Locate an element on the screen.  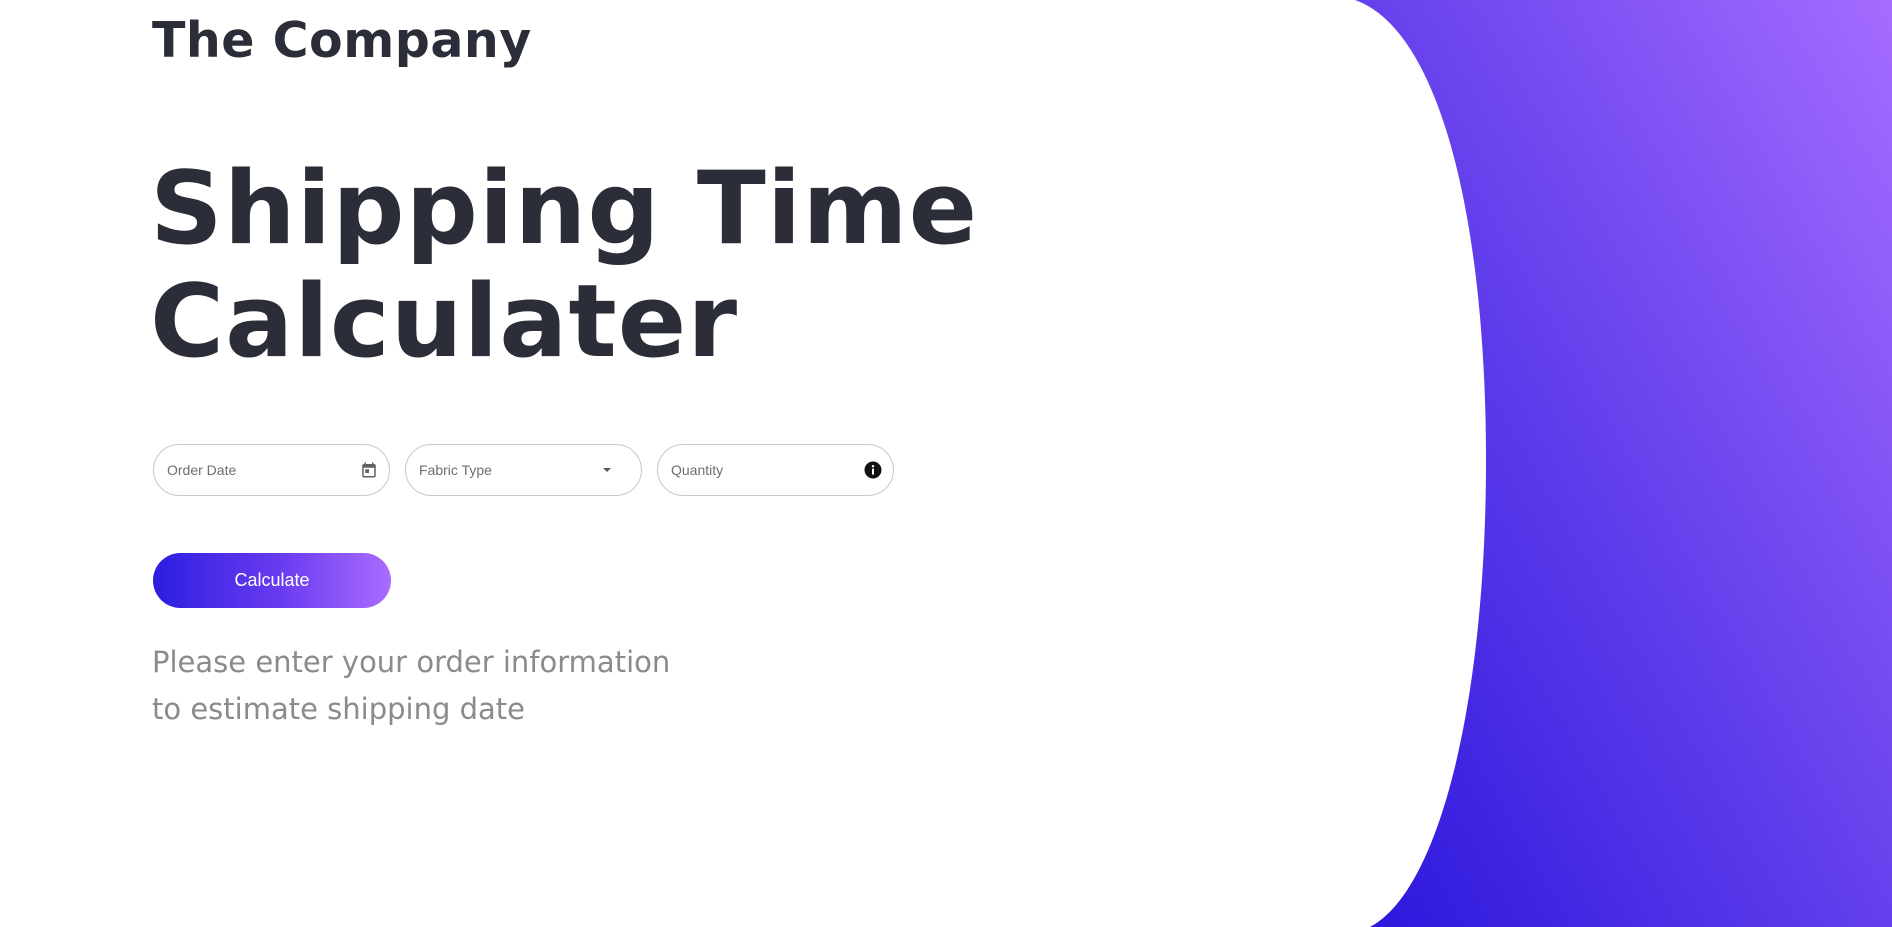
quantity-field: Quantity is located at coordinates (775, 470).